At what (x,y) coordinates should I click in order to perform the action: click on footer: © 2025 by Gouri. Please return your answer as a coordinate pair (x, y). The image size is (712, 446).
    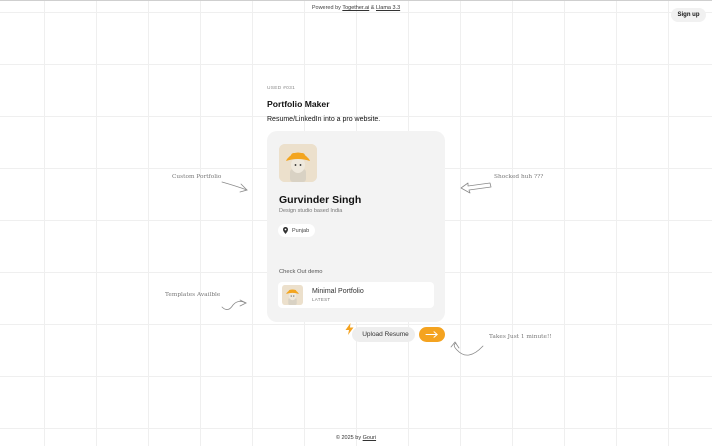
    Looking at the image, I should click on (356, 438).